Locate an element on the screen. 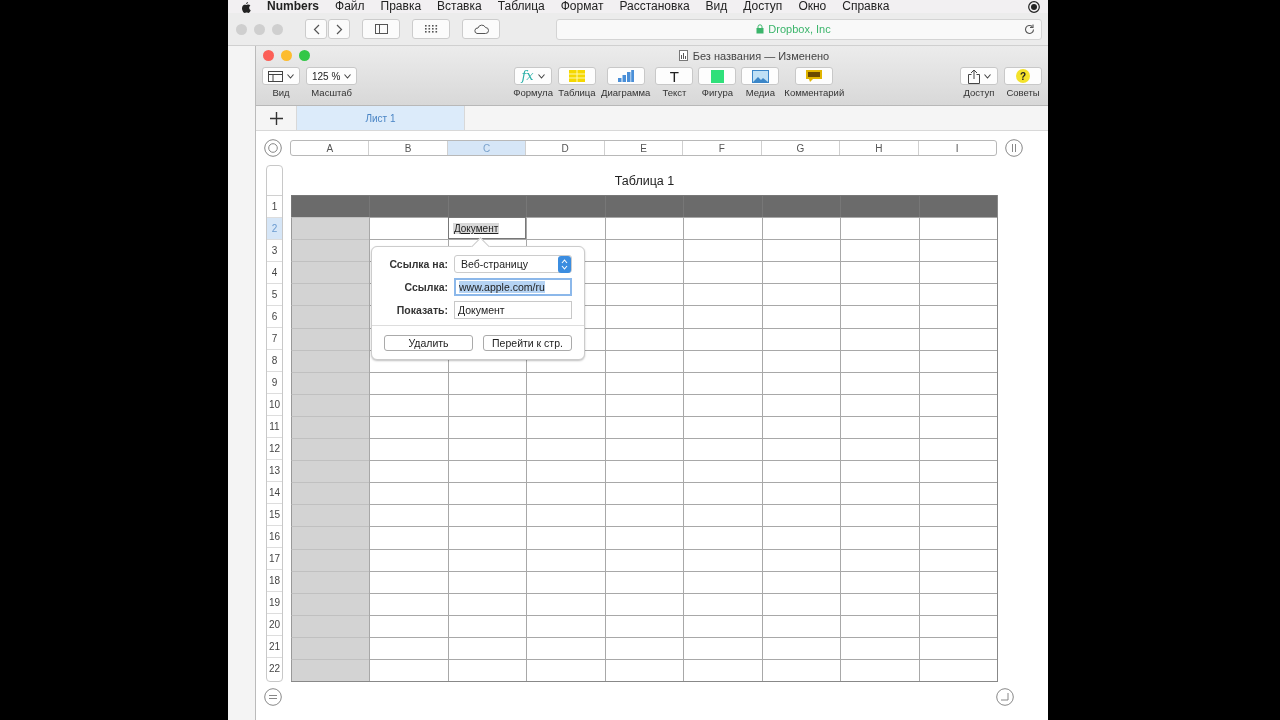  column-header: B is located at coordinates (408, 148).